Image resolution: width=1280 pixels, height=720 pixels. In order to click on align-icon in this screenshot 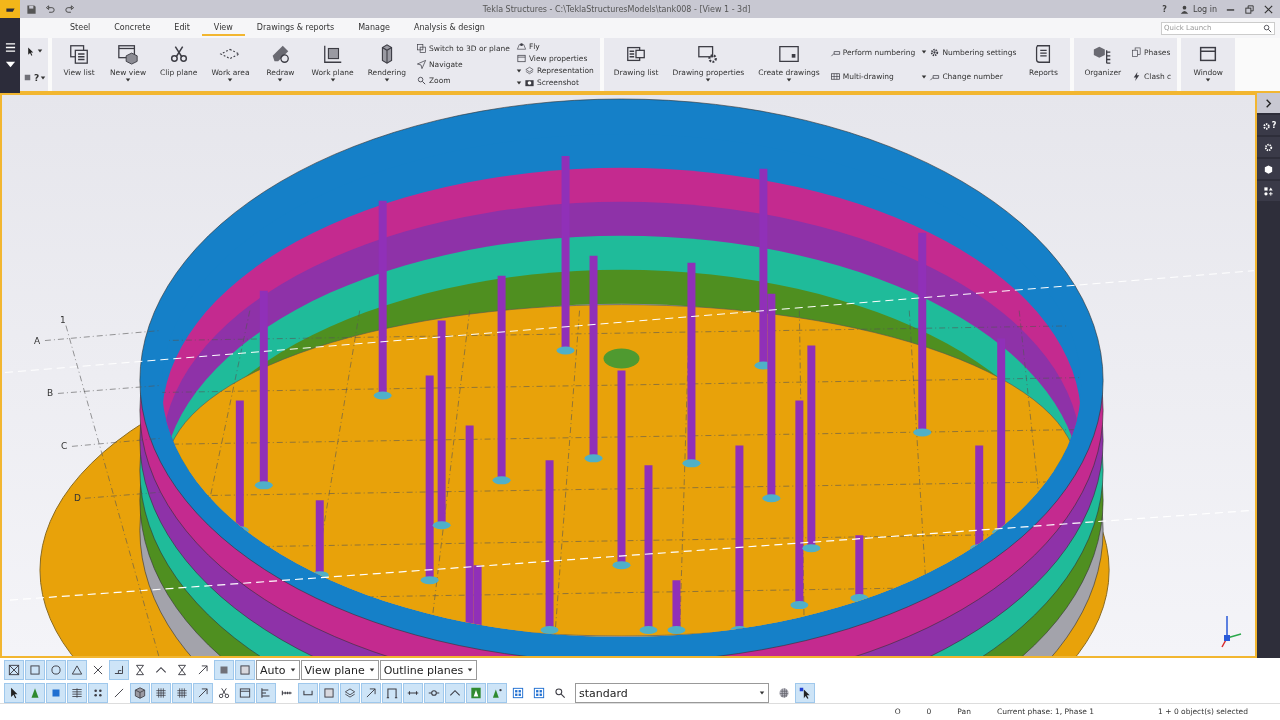, I will do `click(266, 693)`.